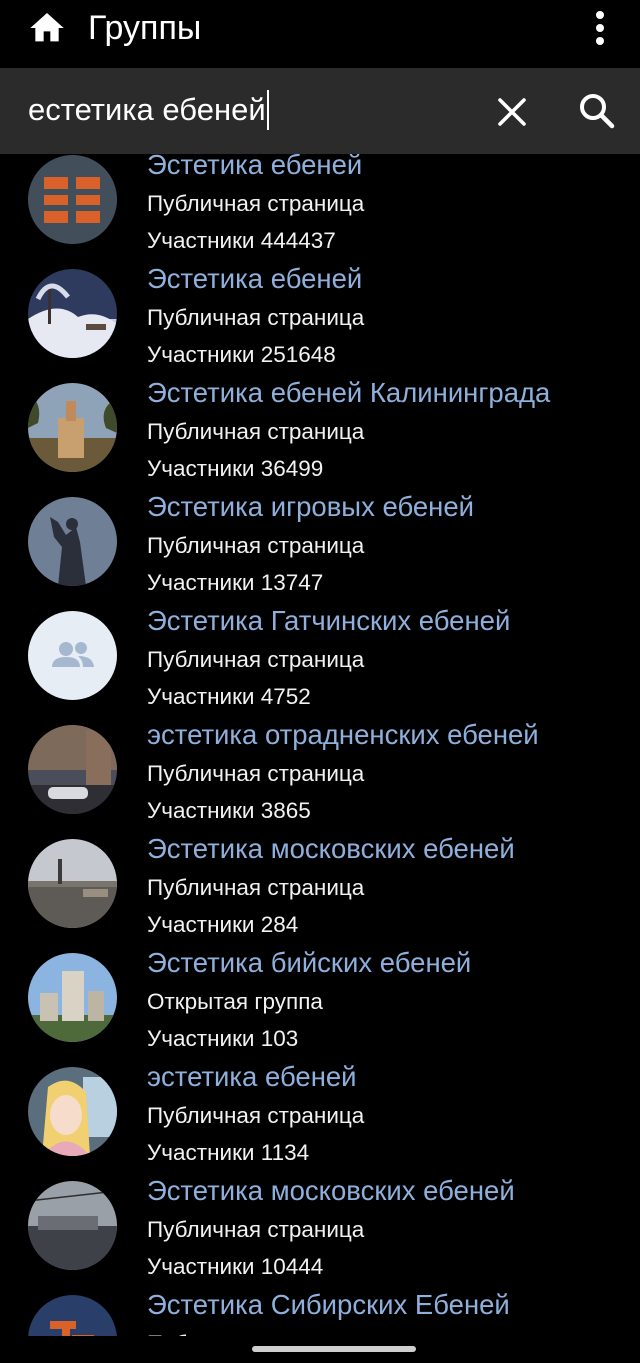  Describe the element at coordinates (267, 110) in the screenshot. I see `text-caret` at that location.